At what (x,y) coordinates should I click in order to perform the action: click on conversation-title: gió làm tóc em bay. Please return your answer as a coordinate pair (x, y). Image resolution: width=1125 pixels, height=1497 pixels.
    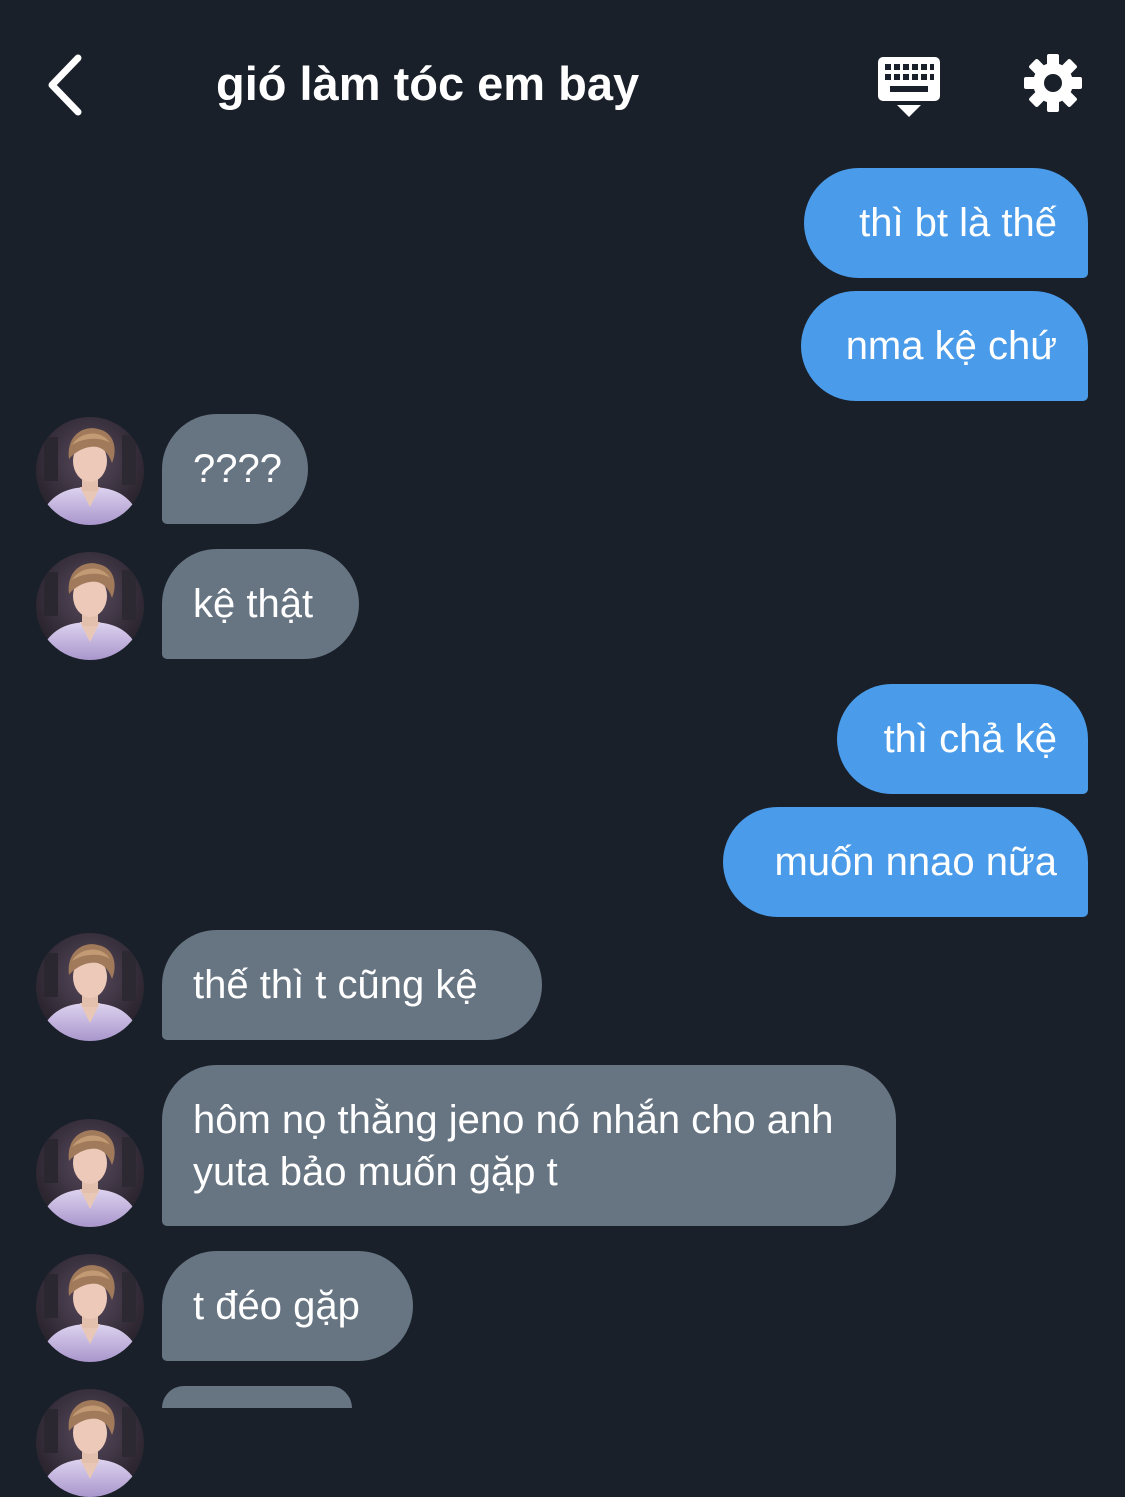
    Looking at the image, I should click on (428, 83).